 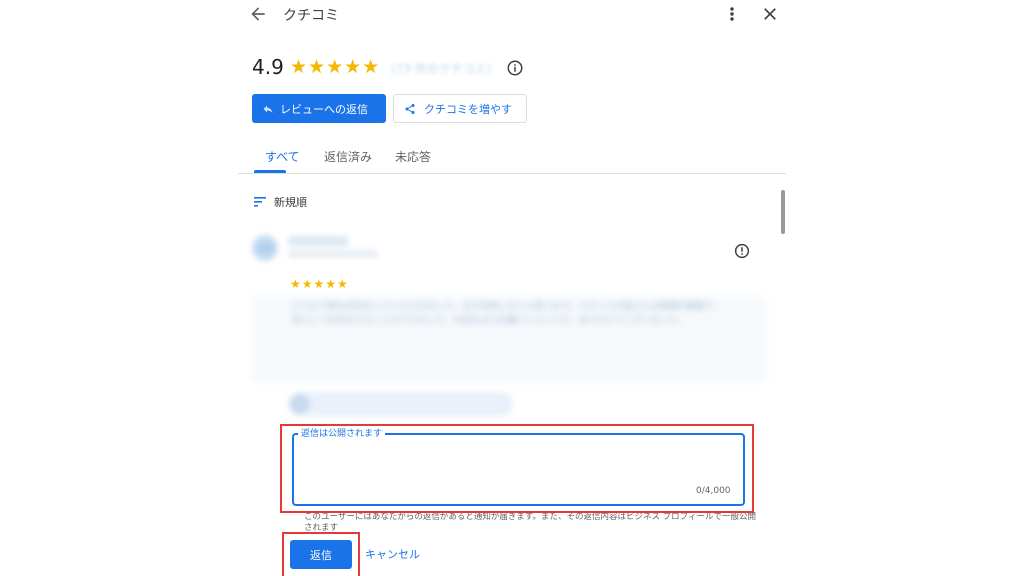 I want to click on info-icon, so click(x=515, y=68).